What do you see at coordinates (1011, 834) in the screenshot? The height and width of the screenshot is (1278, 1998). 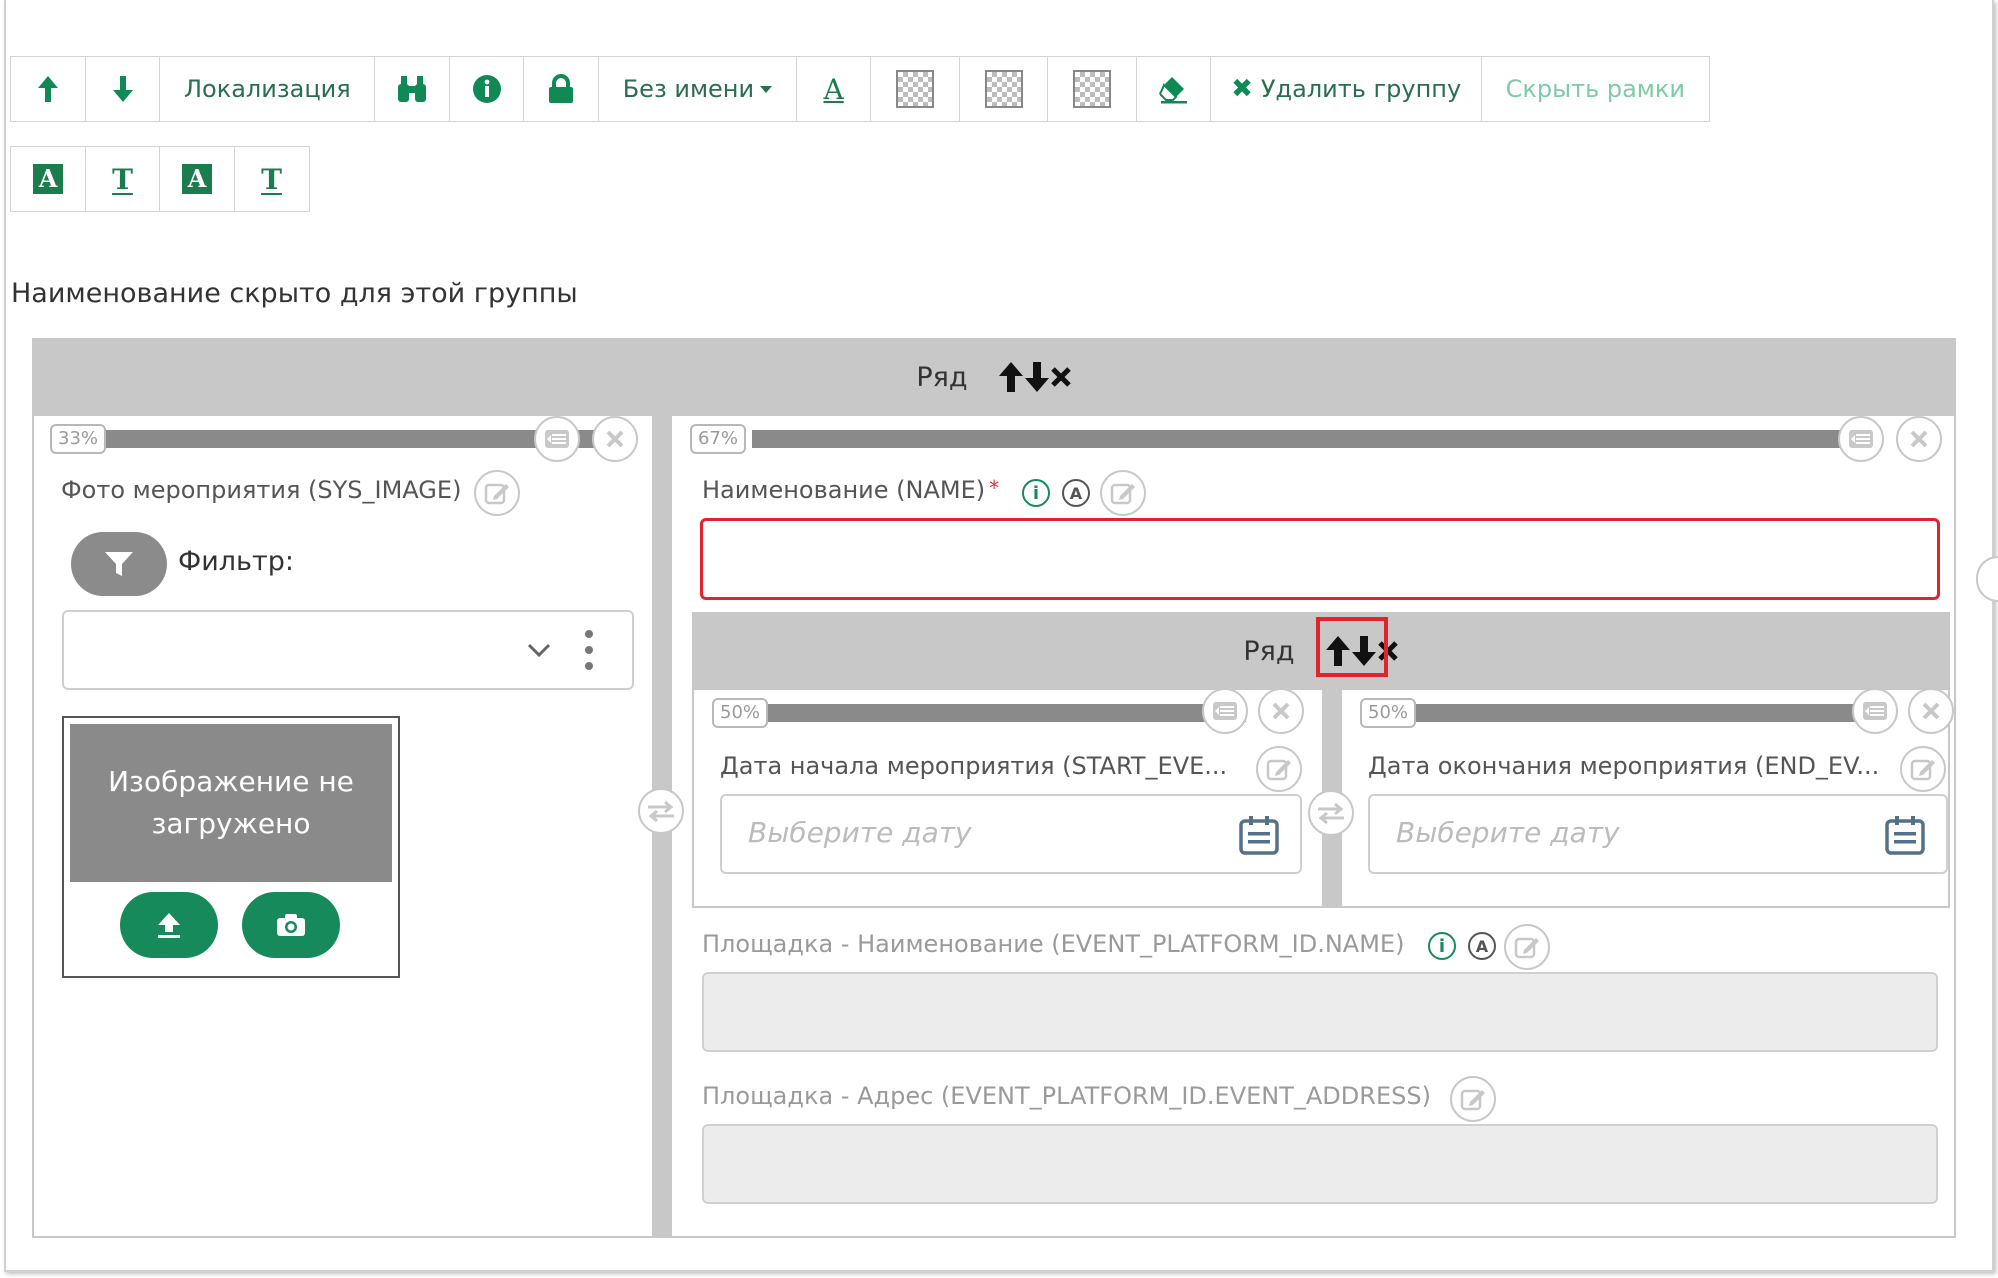 I see `start-date-input: Выберите дату` at bounding box center [1011, 834].